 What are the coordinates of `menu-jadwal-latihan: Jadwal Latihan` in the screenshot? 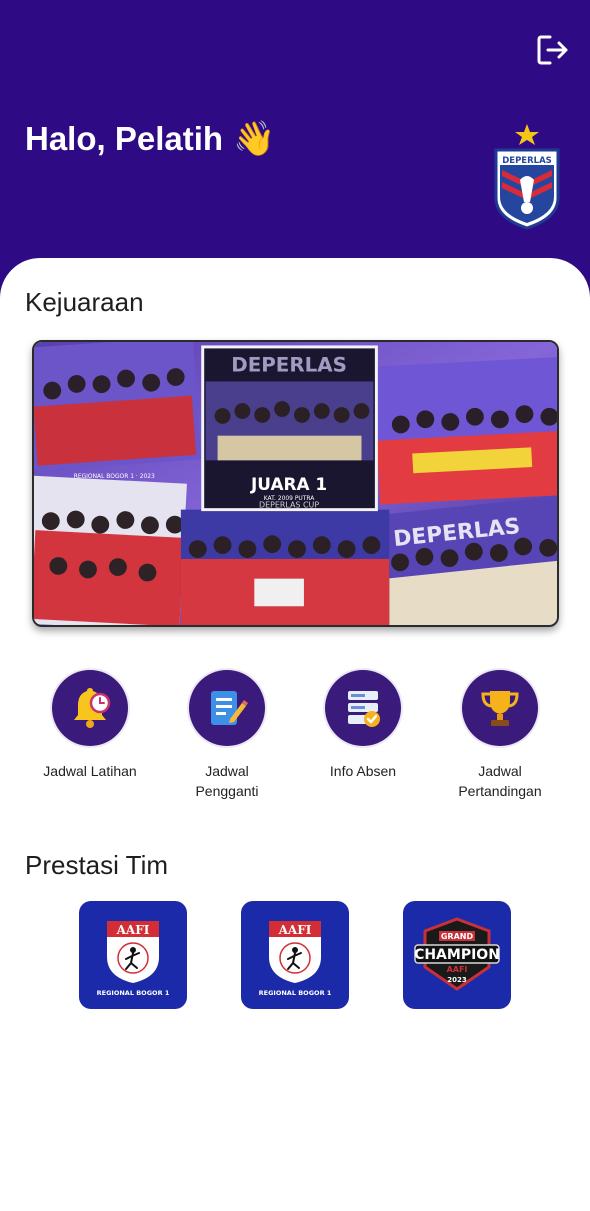 It's located at (90, 725).